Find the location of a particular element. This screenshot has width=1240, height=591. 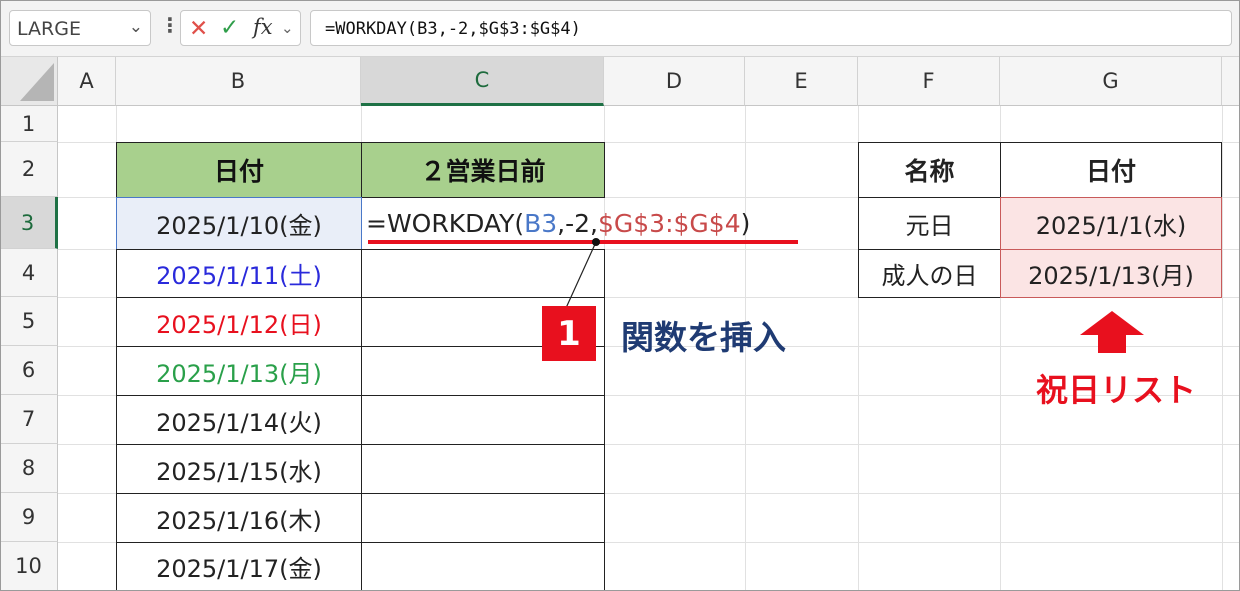

column-header-a: A is located at coordinates (87, 81).